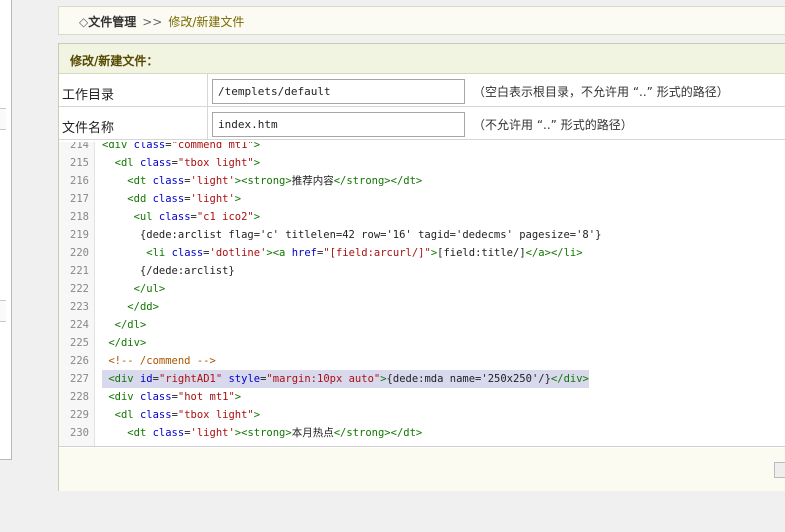 Image resolution: width=785 pixels, height=532 pixels. Describe the element at coordinates (79, 199) in the screenshot. I see `line-number: 217` at that location.